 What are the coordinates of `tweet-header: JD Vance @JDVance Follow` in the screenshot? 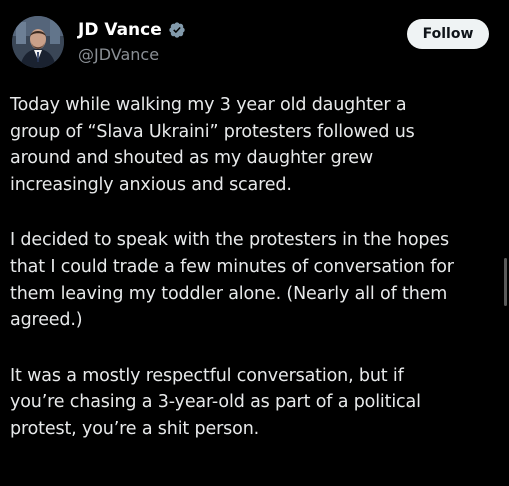 It's located at (254, 42).